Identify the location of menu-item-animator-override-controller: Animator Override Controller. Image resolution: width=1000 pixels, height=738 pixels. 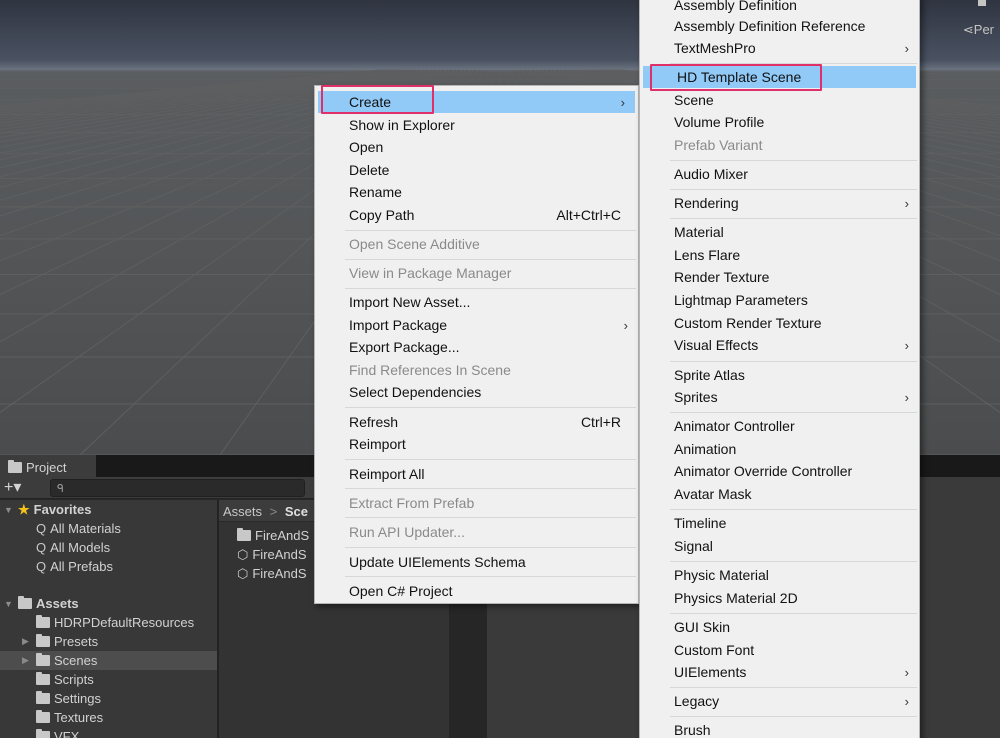
(779, 471).